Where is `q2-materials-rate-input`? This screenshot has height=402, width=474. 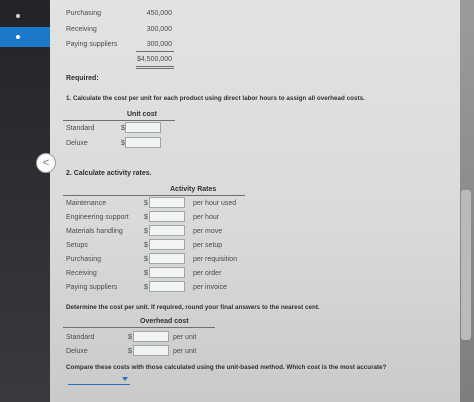 q2-materials-rate-input is located at coordinates (167, 230).